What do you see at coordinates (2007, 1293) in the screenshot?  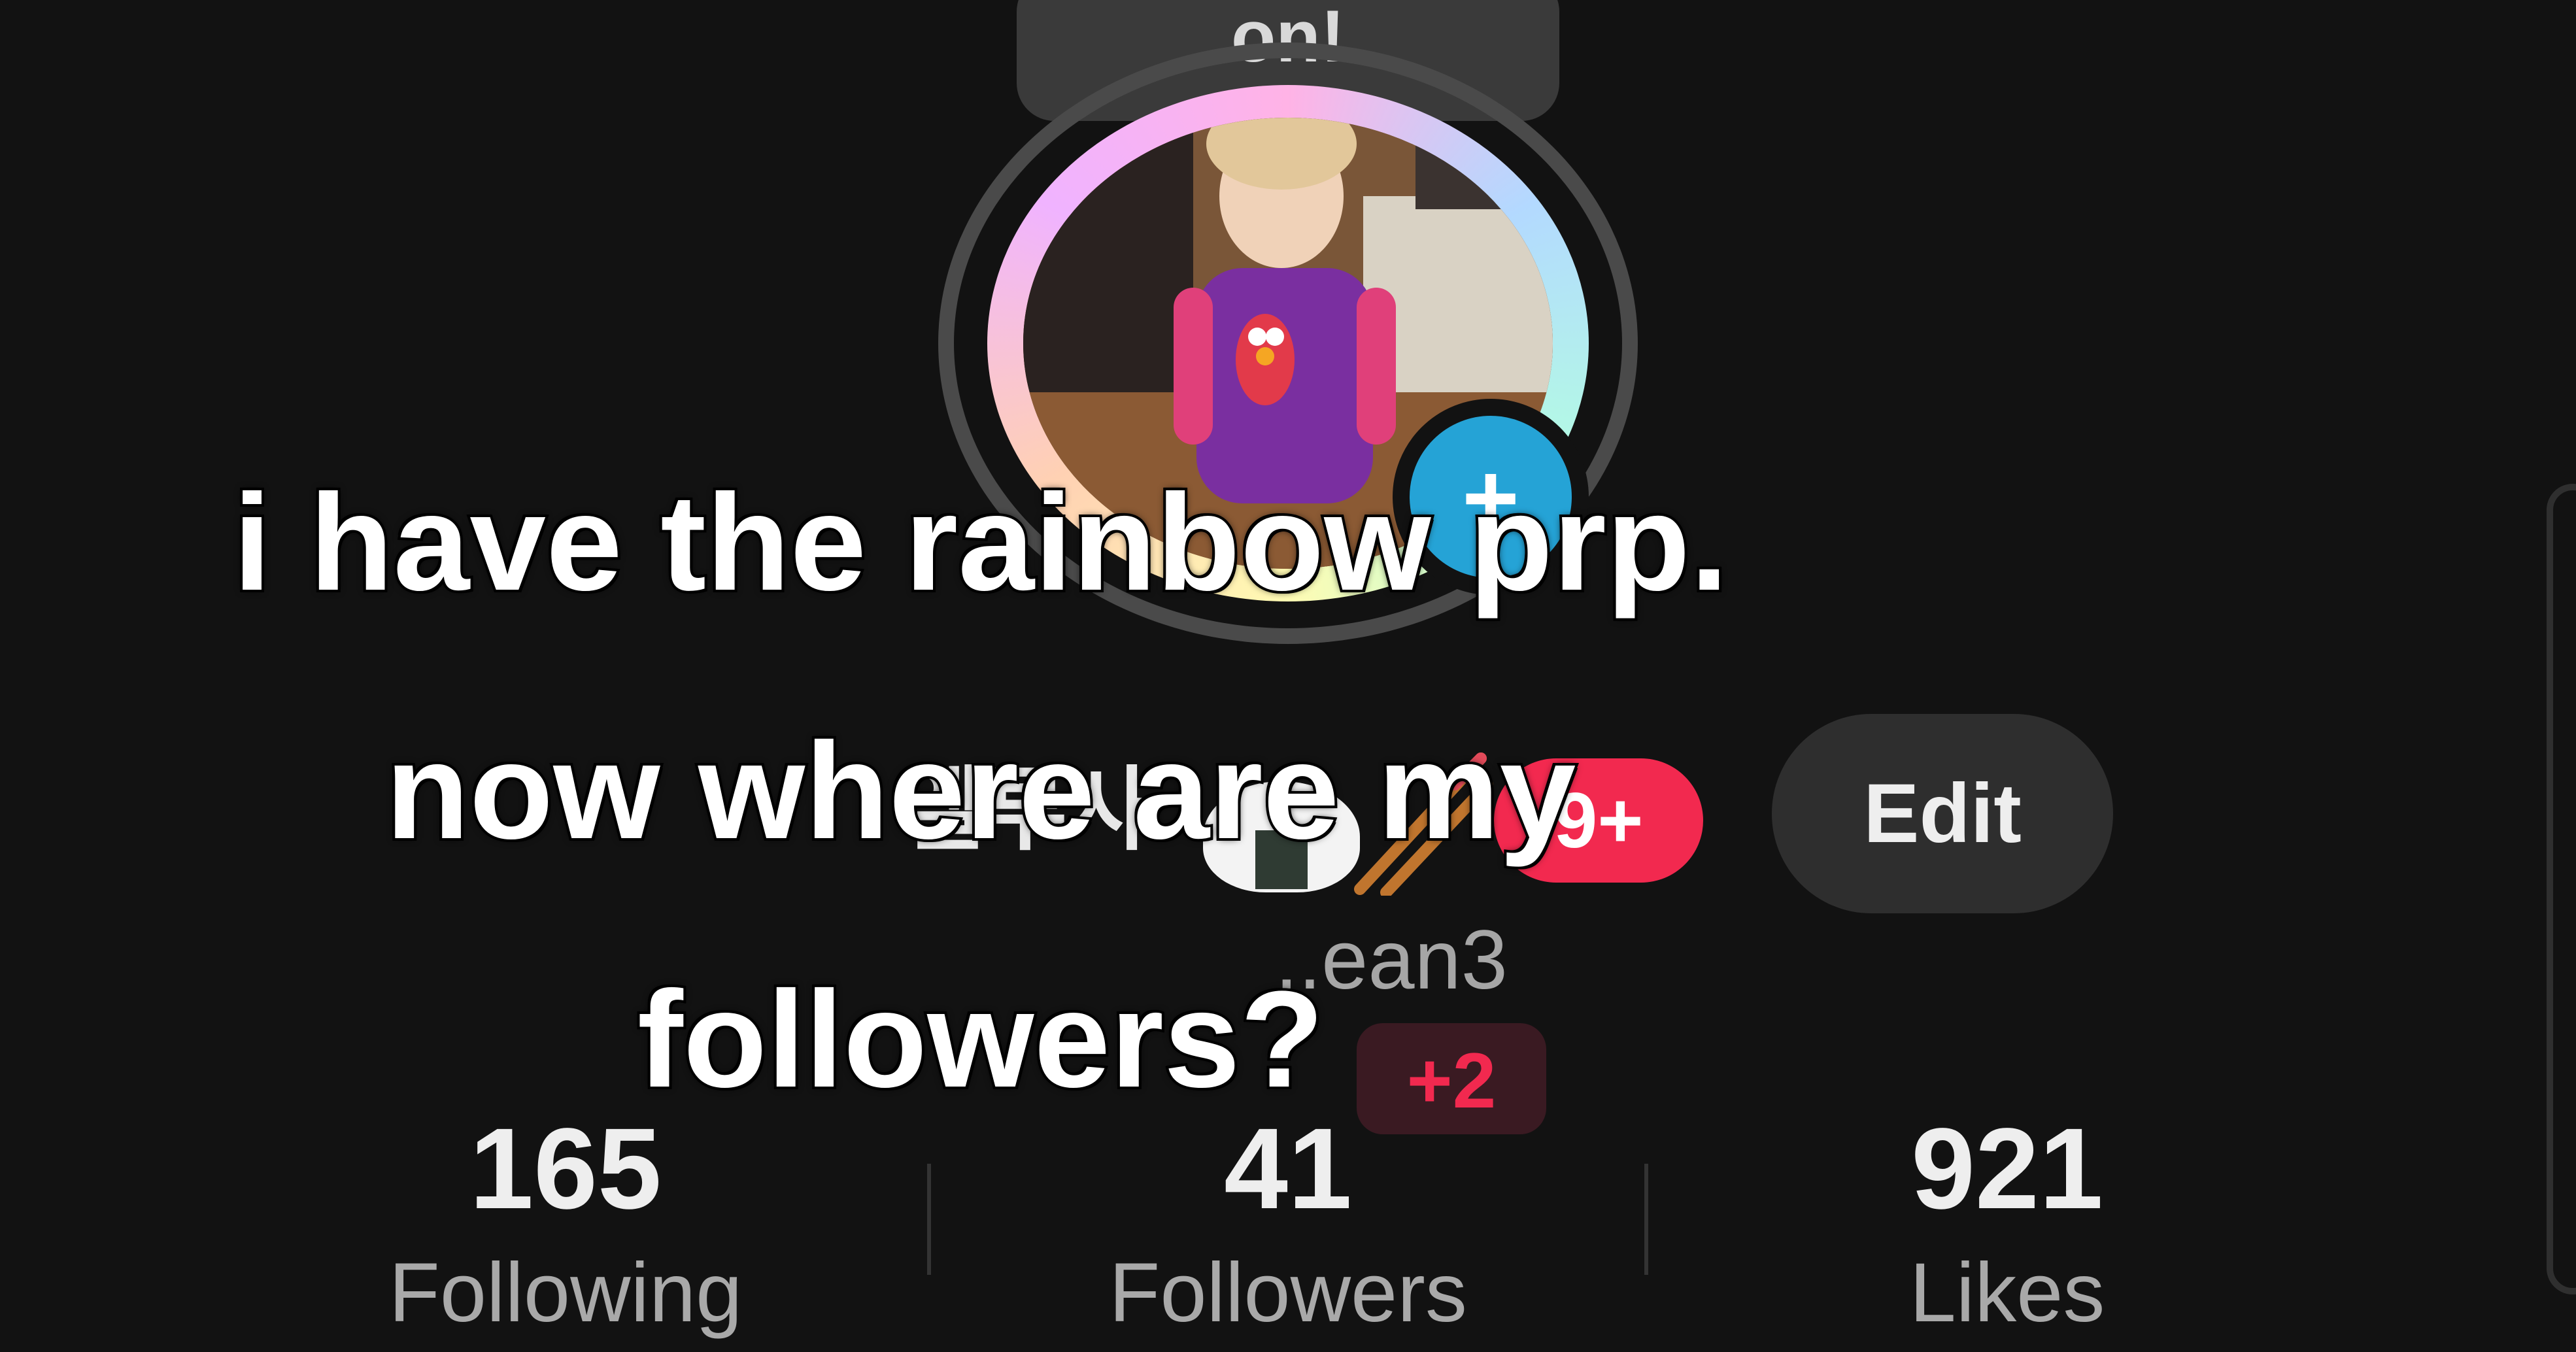 I see `stat-label: Likes` at bounding box center [2007, 1293].